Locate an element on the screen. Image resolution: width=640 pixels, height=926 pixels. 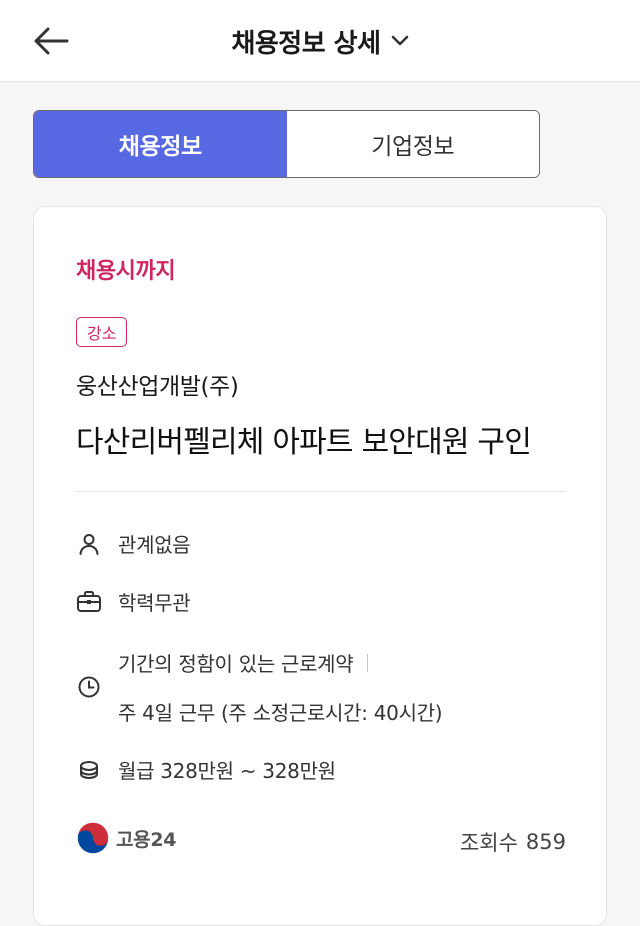
page-title-dropdown: 채용정보 상세 is located at coordinates (320, 41).